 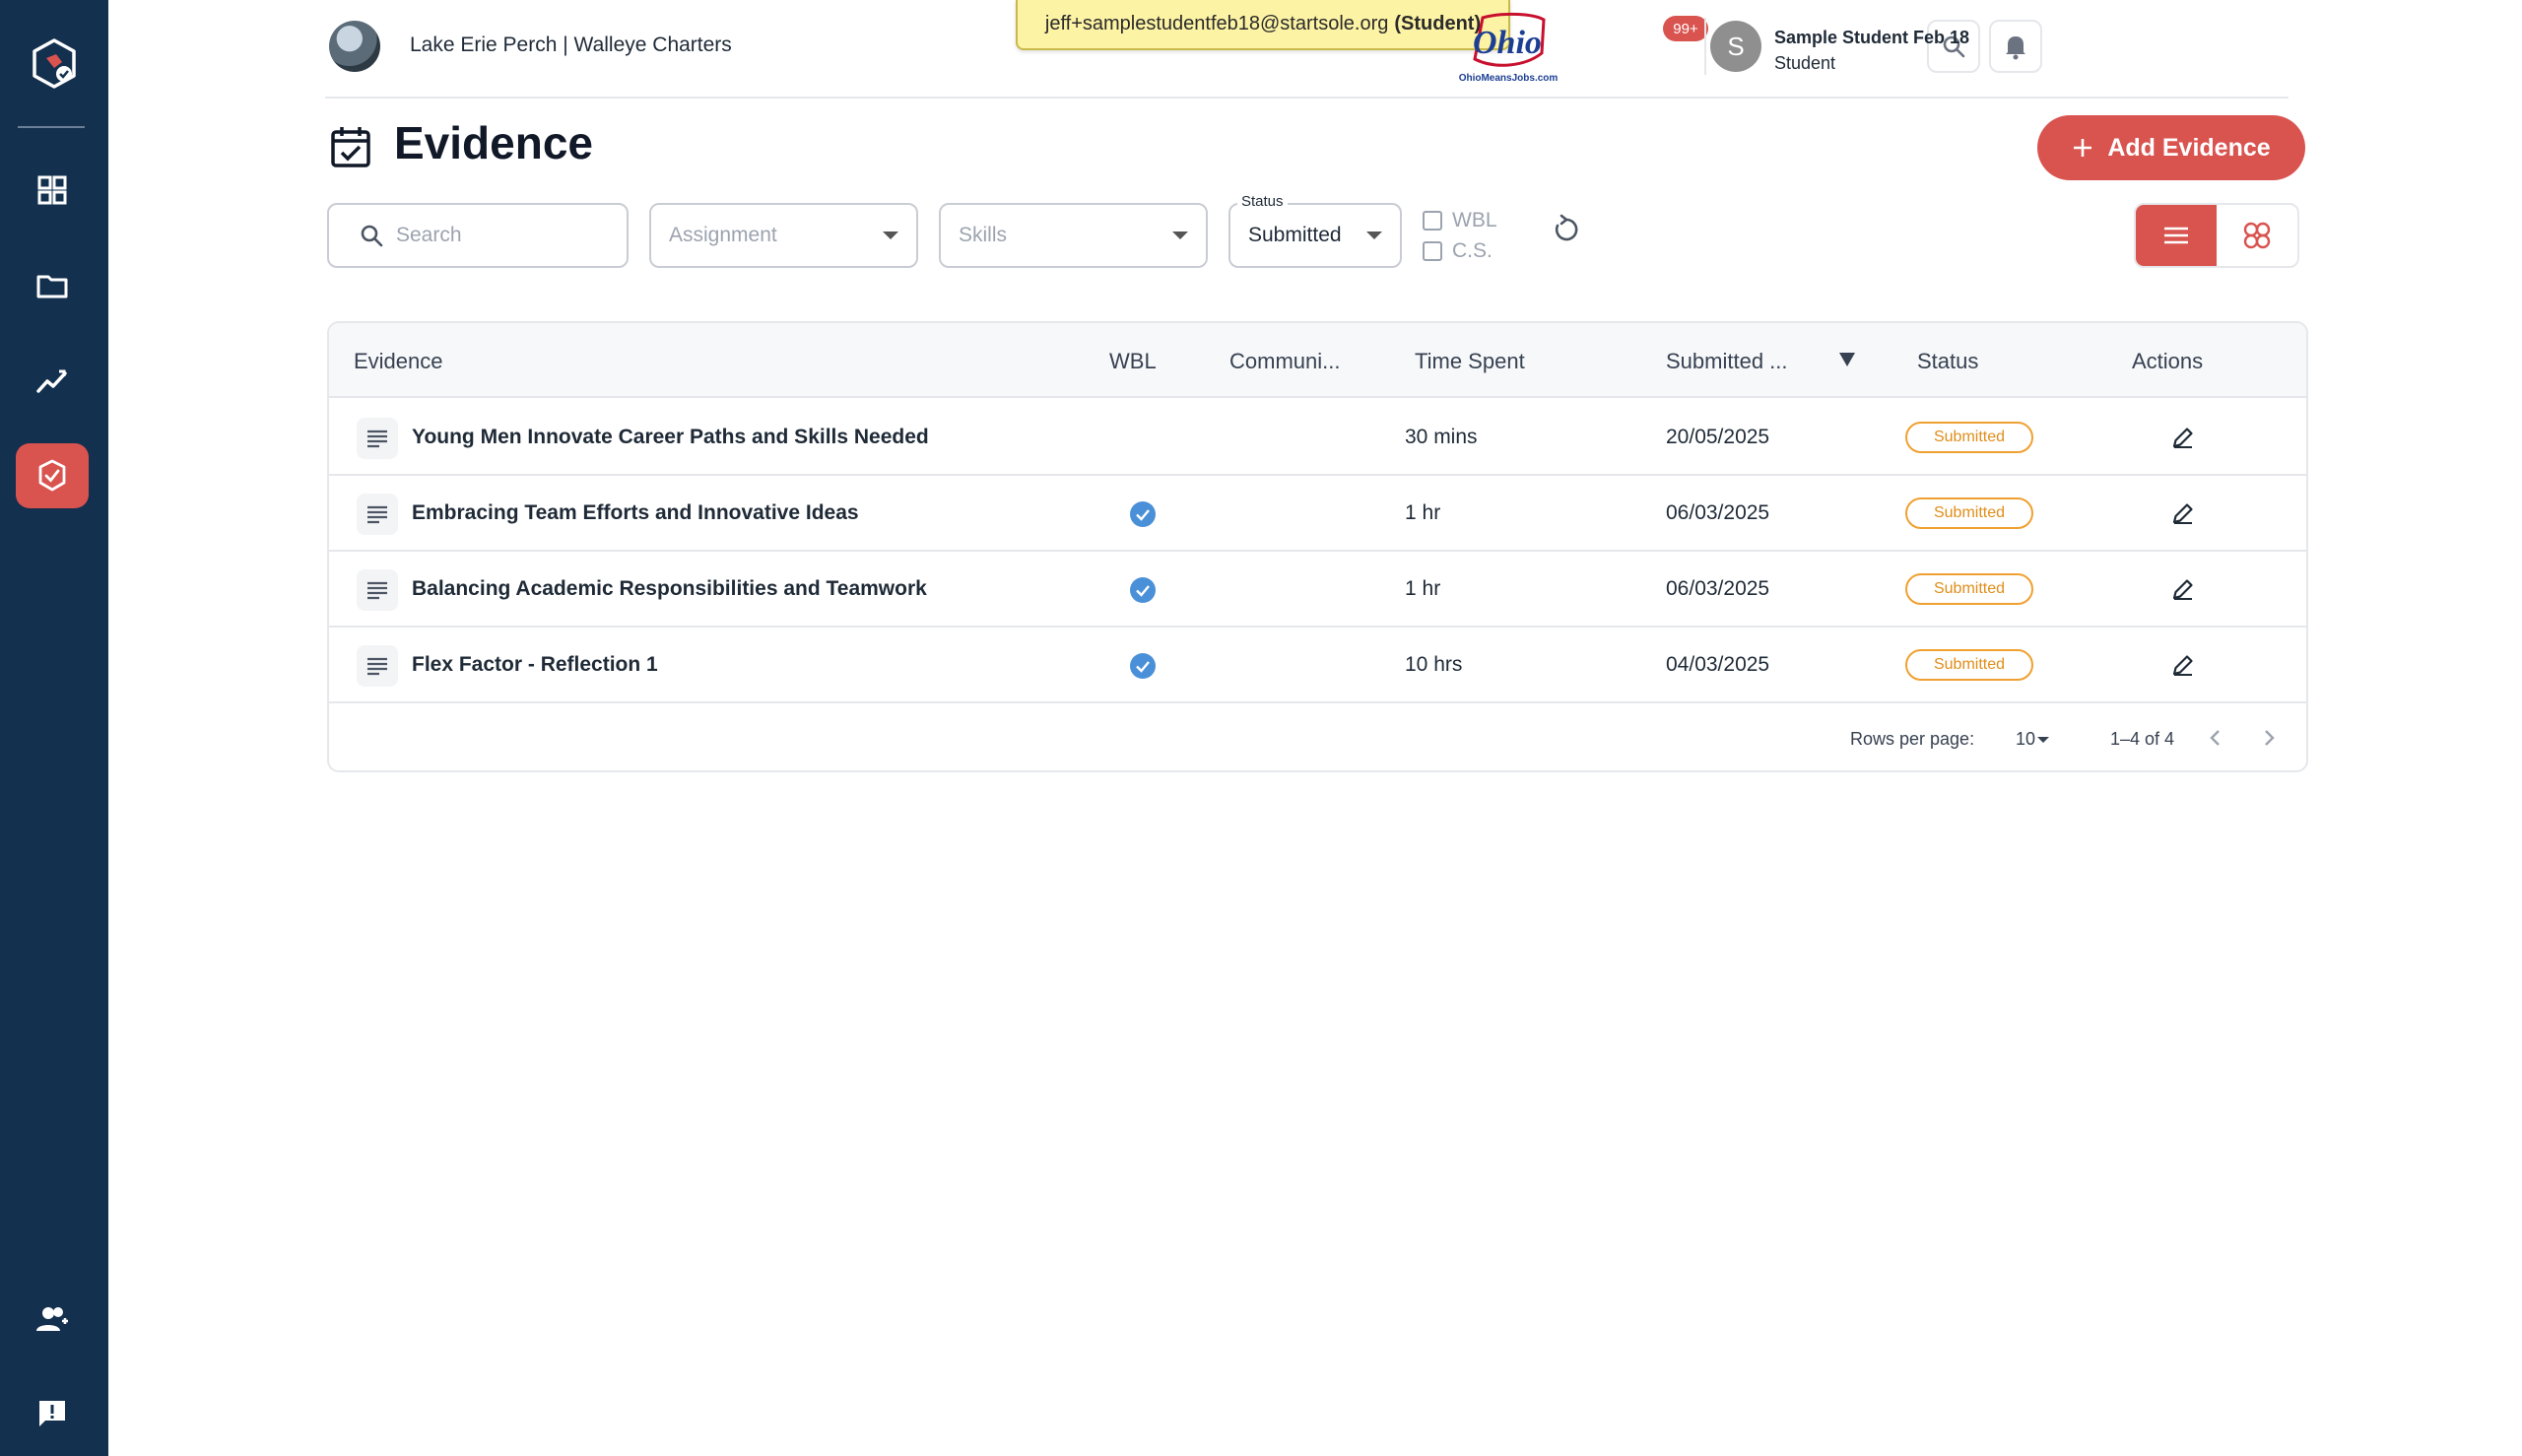 What do you see at coordinates (54, 64) in the screenshot?
I see `app-logo-icon` at bounding box center [54, 64].